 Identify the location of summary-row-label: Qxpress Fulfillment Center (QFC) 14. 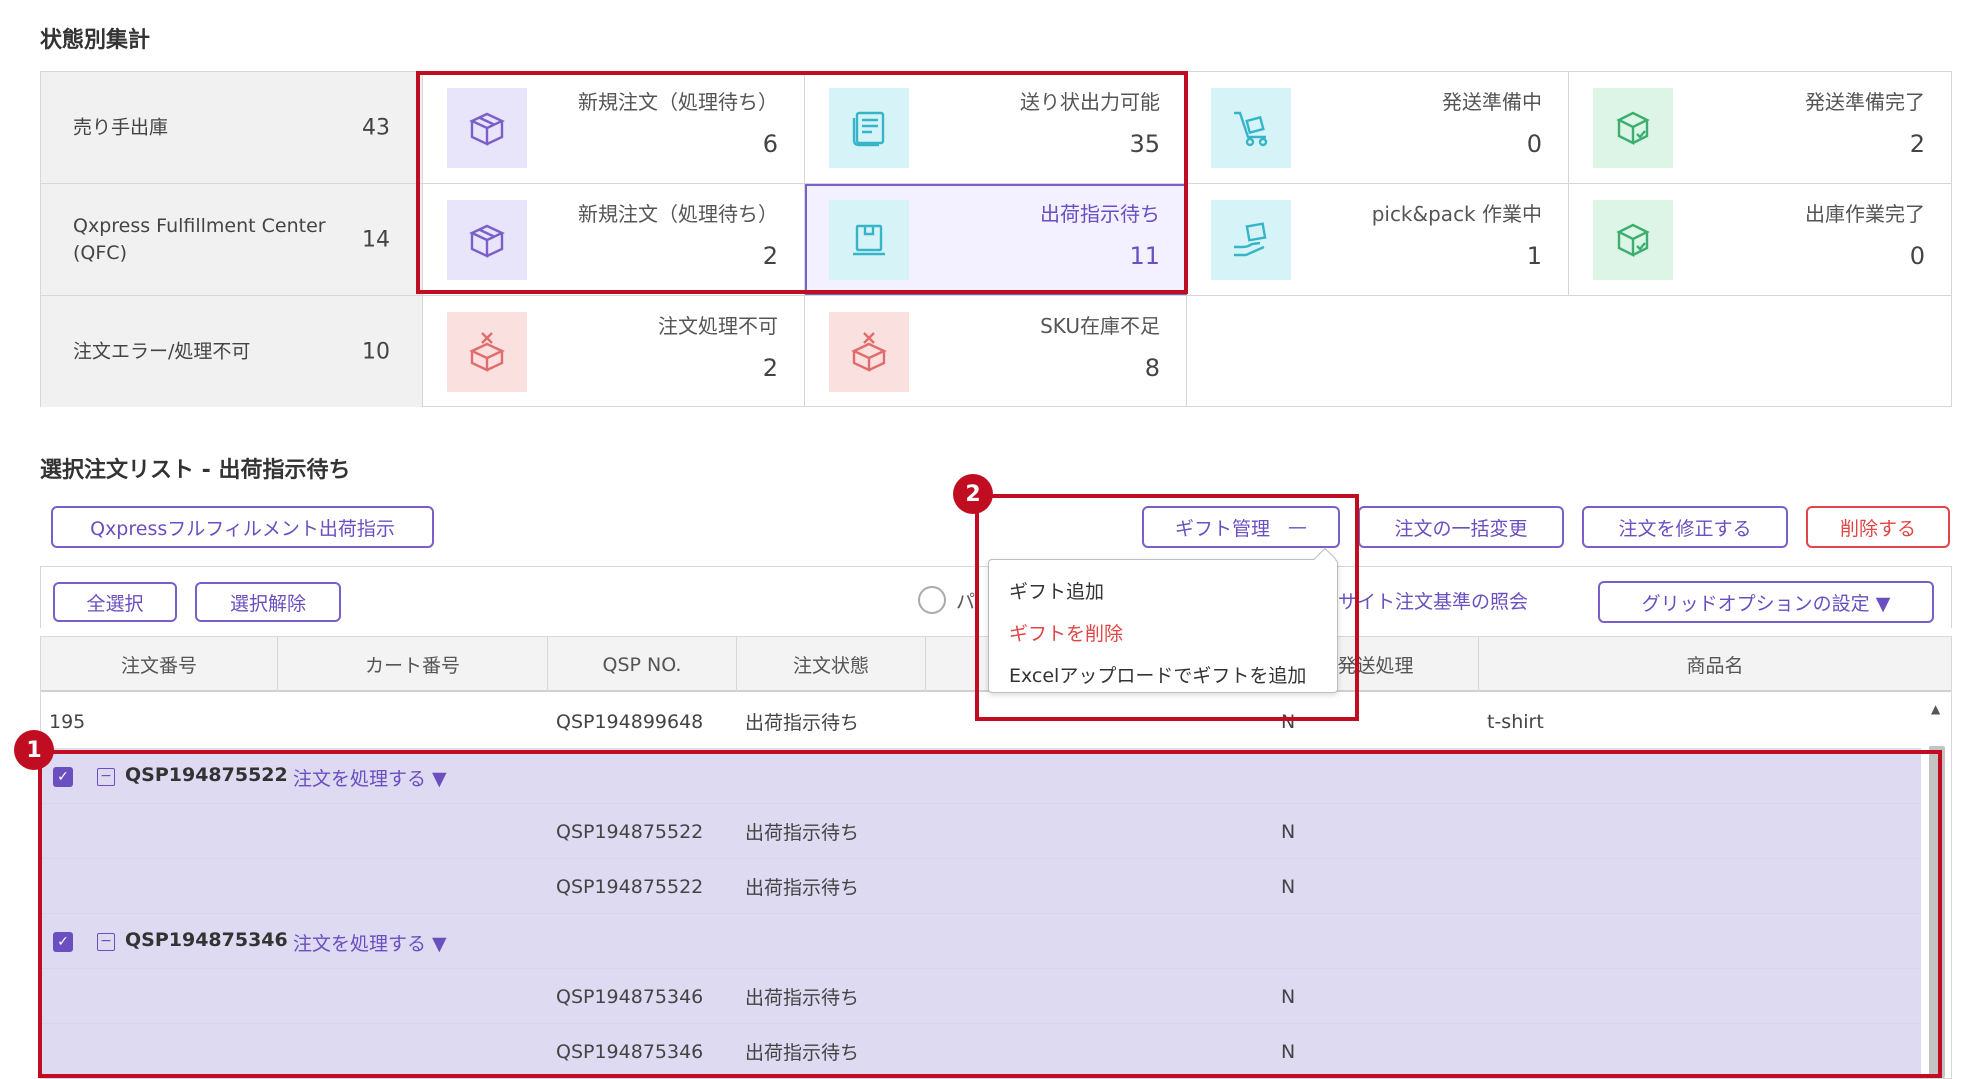
(232, 239).